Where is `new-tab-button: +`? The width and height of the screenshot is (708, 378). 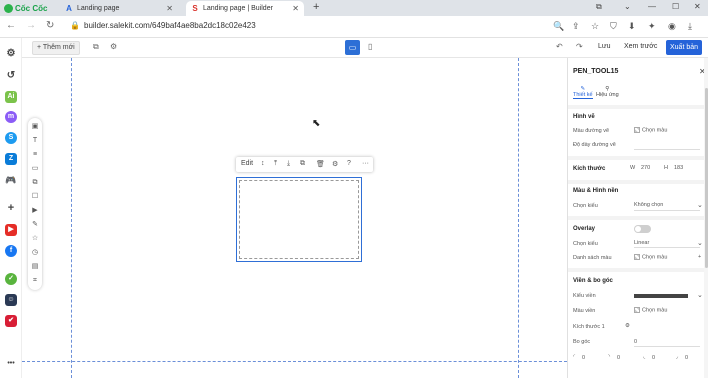 new-tab-button: + is located at coordinates (316, 7).